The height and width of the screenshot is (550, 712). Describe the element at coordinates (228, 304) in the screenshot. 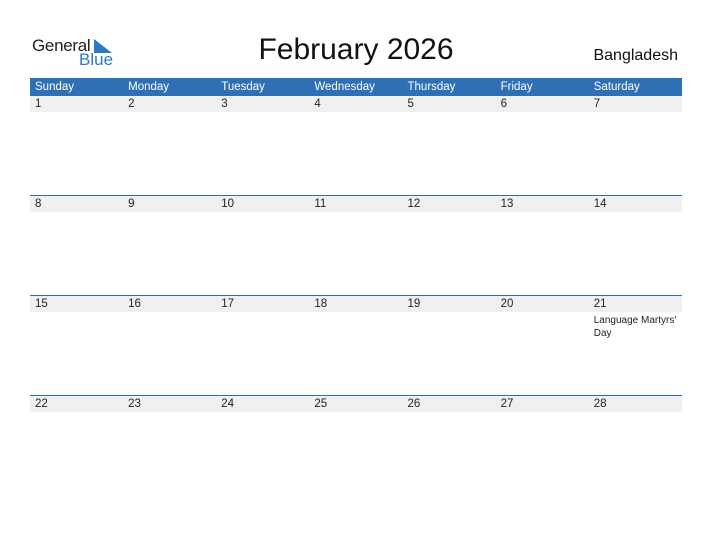

I see `day-number: 17` at that location.